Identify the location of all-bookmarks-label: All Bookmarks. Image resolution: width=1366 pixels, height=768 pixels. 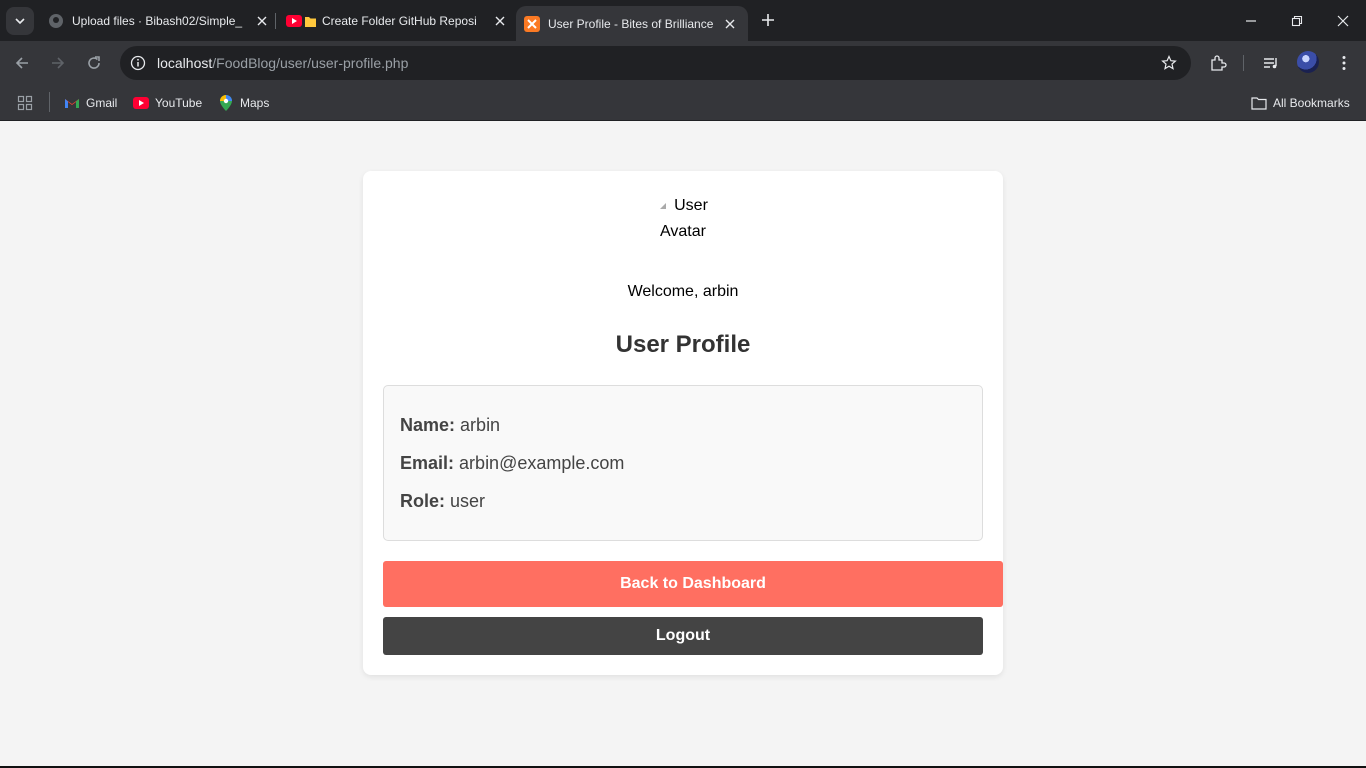
(1311, 103).